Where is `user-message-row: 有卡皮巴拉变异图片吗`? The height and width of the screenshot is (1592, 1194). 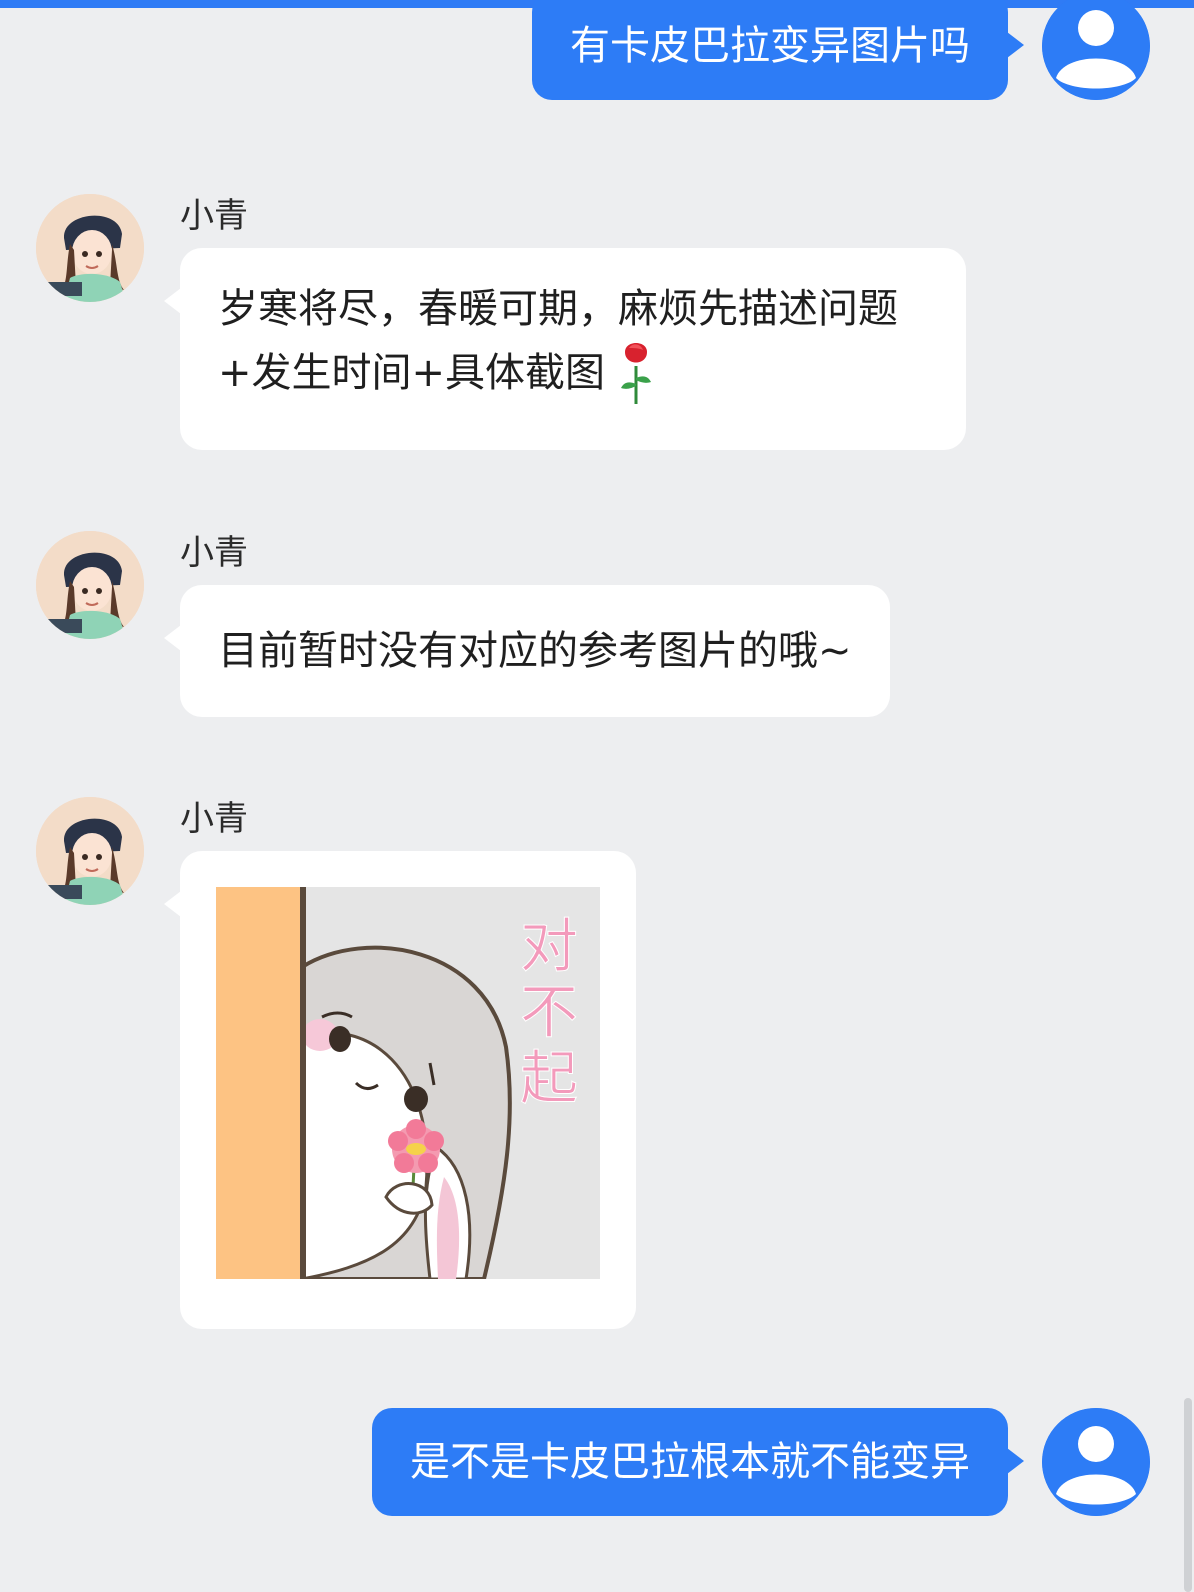 user-message-row: 有卡皮巴拉变异图片吗 is located at coordinates (841, 50).